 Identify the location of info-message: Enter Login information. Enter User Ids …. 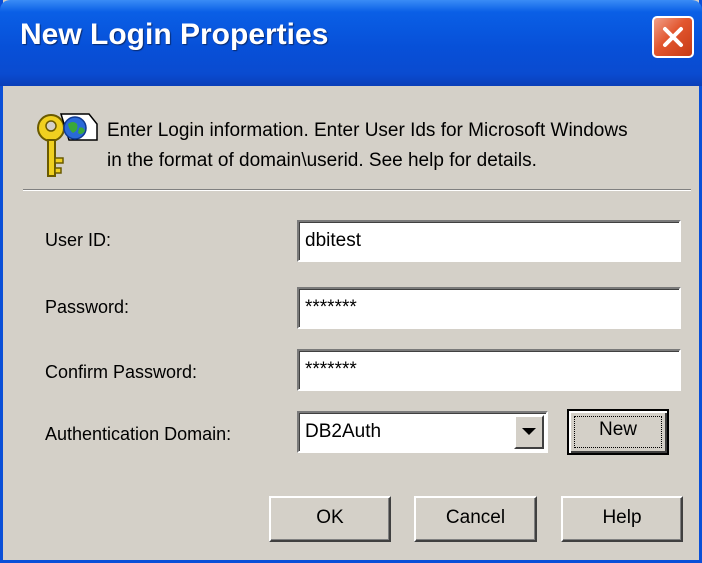
(402, 146).